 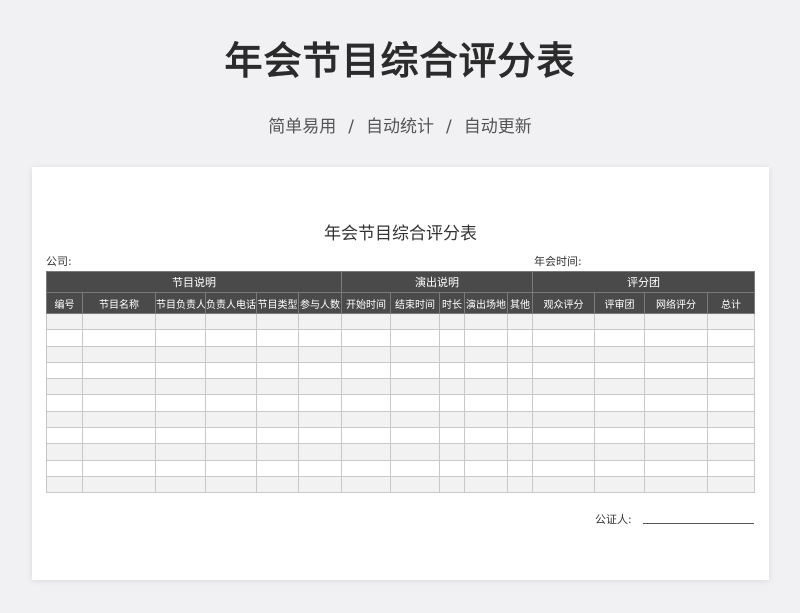 I want to click on notary-signature-line, so click(x=698, y=523).